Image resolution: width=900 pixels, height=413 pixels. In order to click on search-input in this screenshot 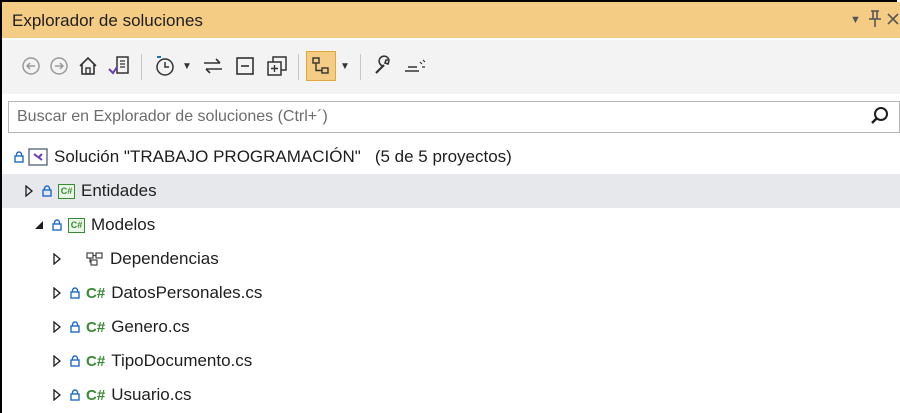, I will do `click(437, 117)`.